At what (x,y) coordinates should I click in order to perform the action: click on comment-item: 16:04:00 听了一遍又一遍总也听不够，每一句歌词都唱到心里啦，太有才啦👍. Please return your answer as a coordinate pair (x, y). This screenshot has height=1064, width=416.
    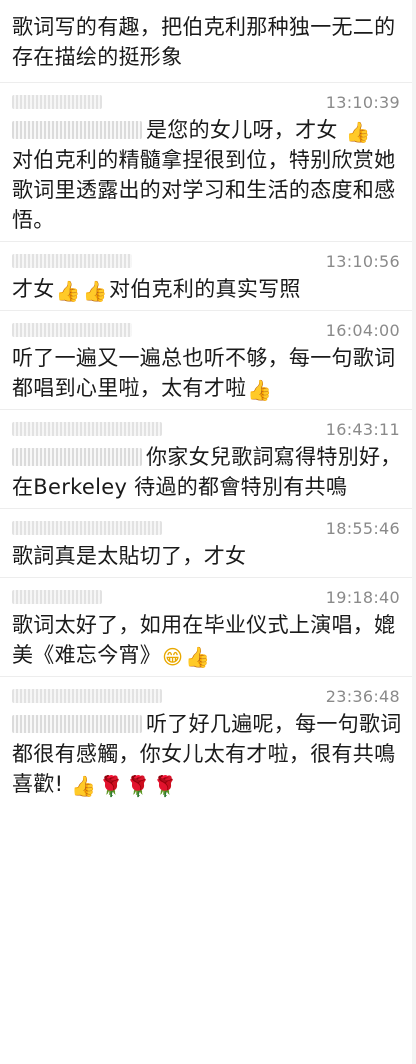
    Looking at the image, I should click on (208, 359).